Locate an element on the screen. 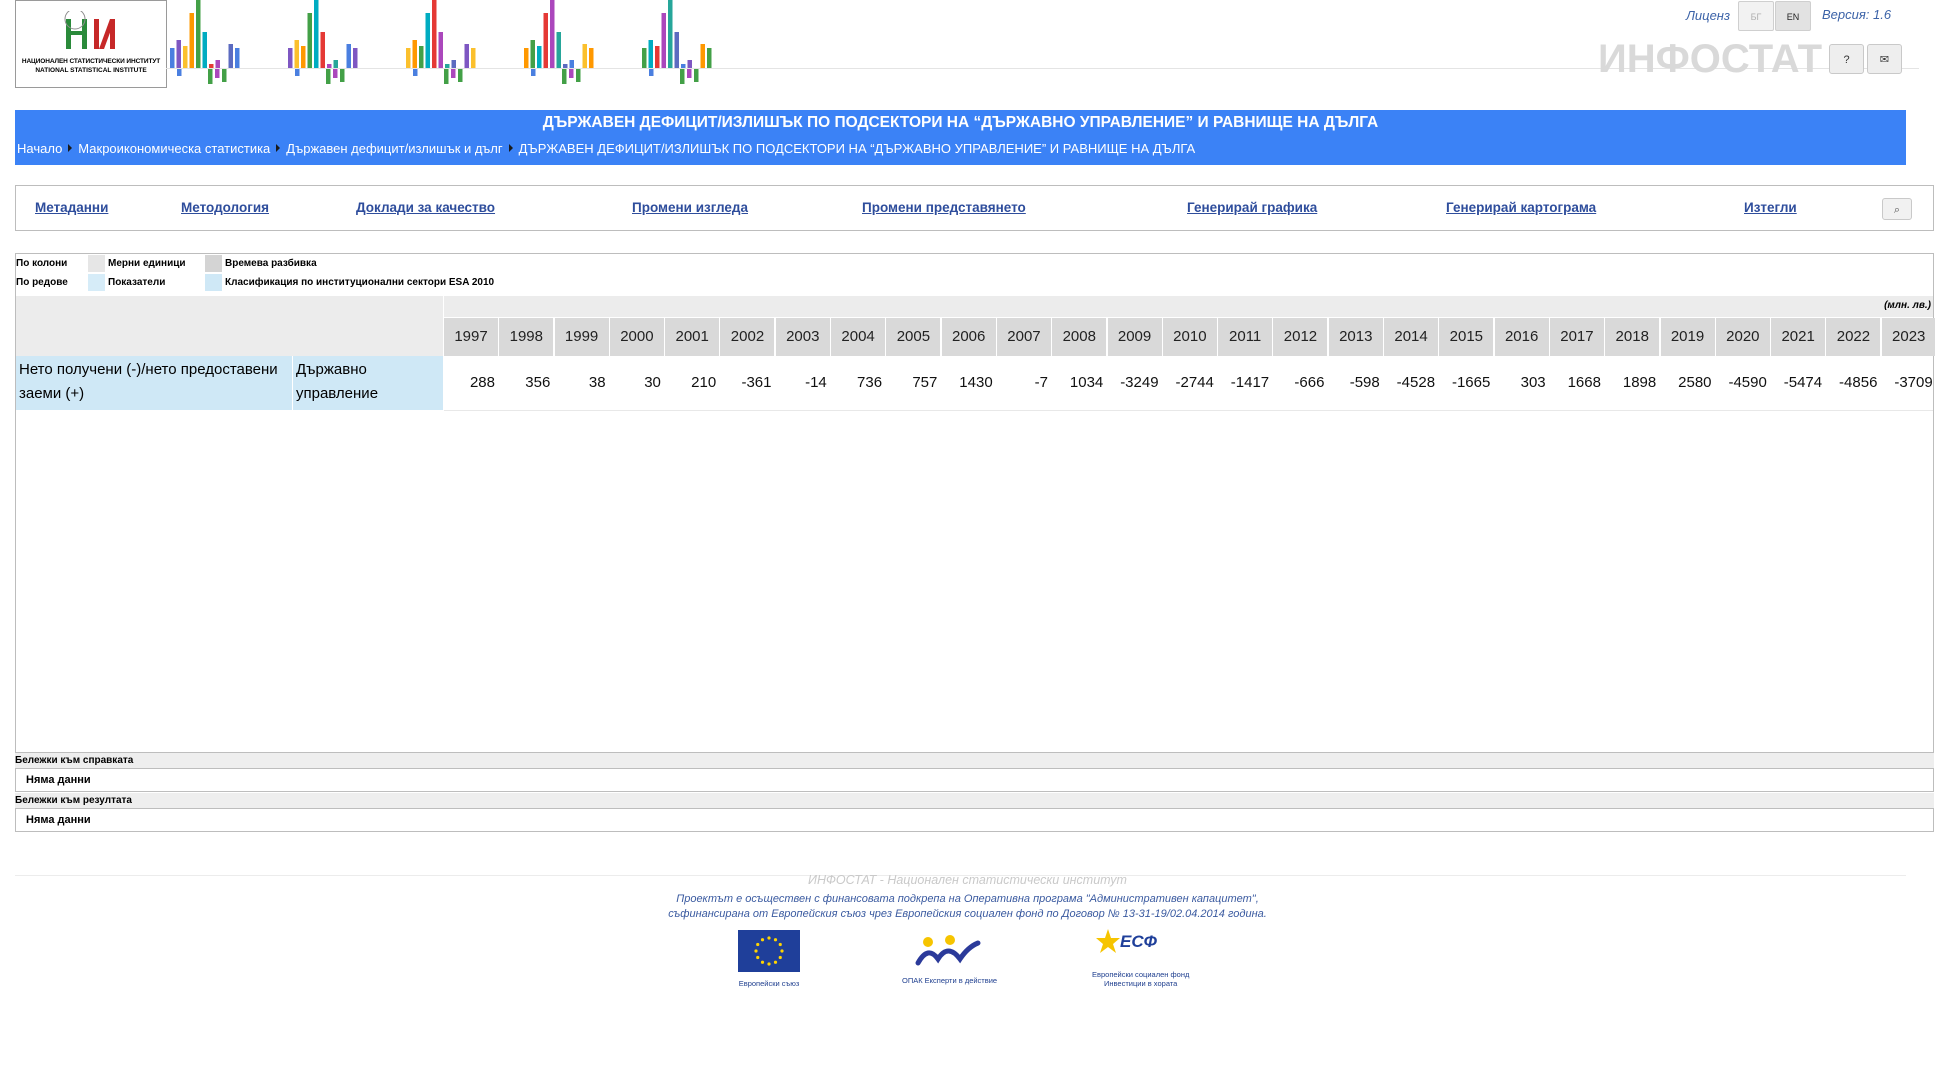 The width and height of the screenshot is (1935, 1065). breadcrumb-deficit: Държавен дефицит/излишък и дълг is located at coordinates (394, 148).